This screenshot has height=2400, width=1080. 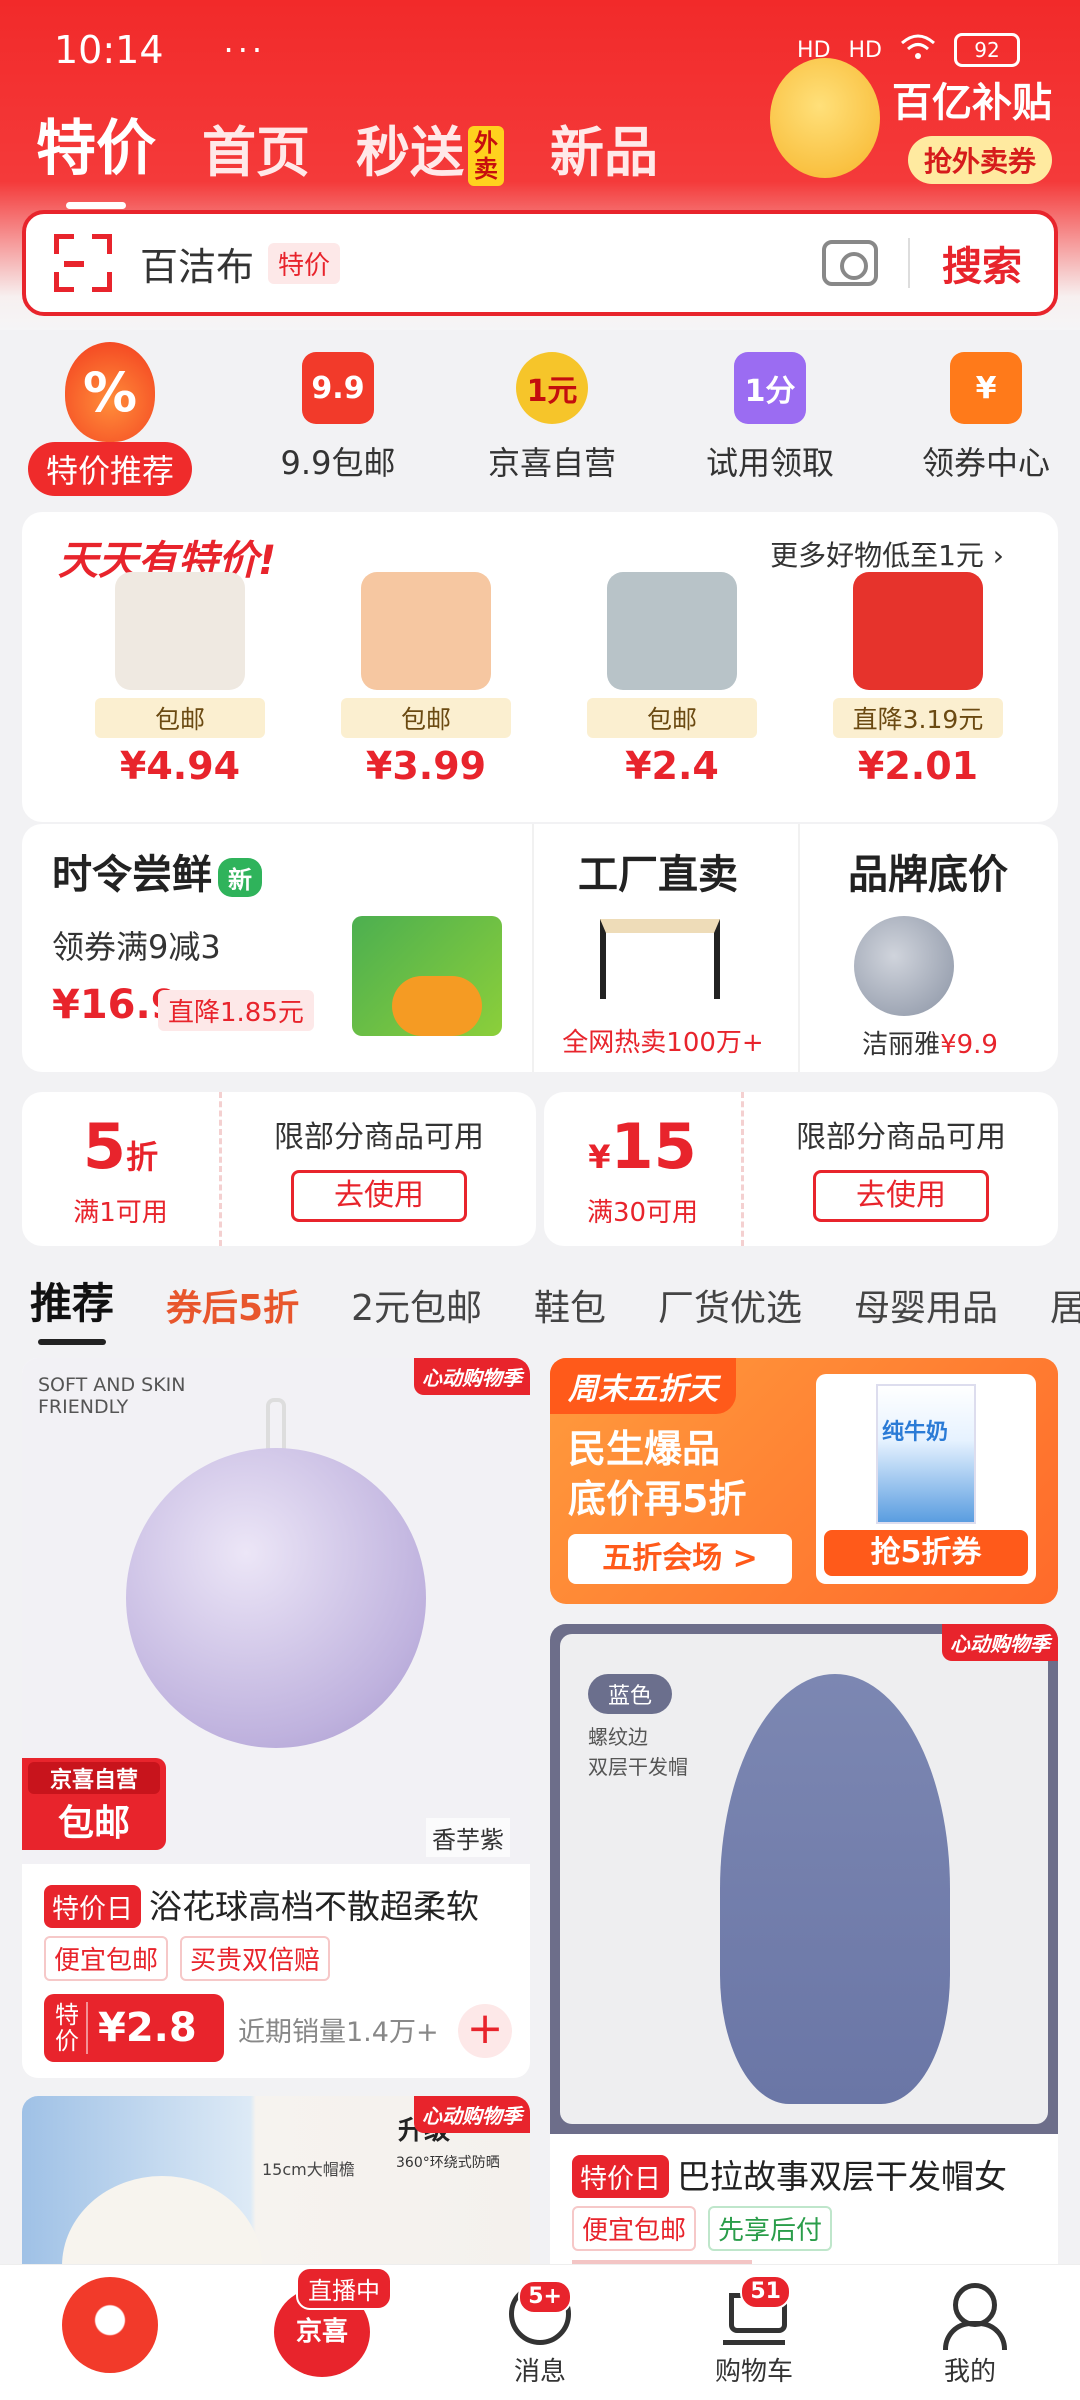 I want to click on coupon-card: 5折 满1可用 限部分商品可用 去使用, so click(x=279, y=1169).